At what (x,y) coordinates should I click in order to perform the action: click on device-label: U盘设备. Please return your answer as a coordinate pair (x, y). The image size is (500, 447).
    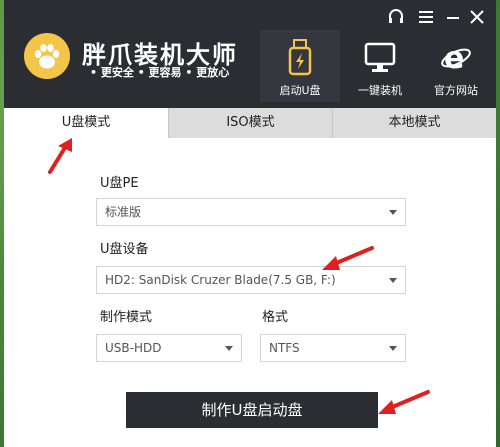
    Looking at the image, I should click on (124, 249).